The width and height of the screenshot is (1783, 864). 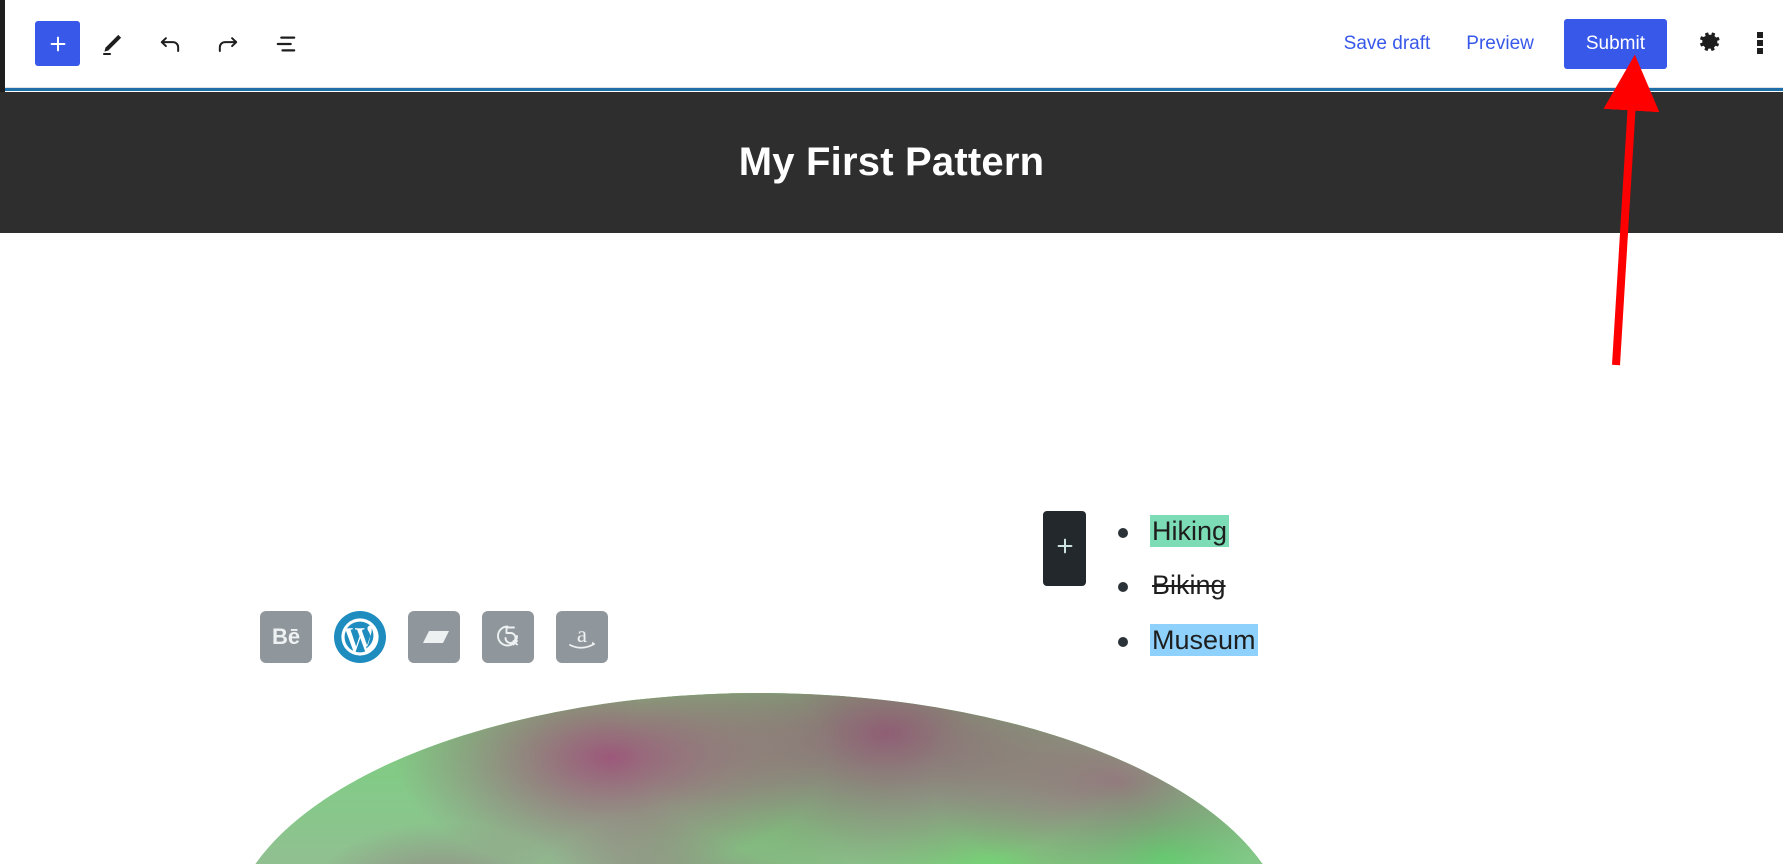 What do you see at coordinates (1204, 639) in the screenshot?
I see `list-item-label: Museum` at bounding box center [1204, 639].